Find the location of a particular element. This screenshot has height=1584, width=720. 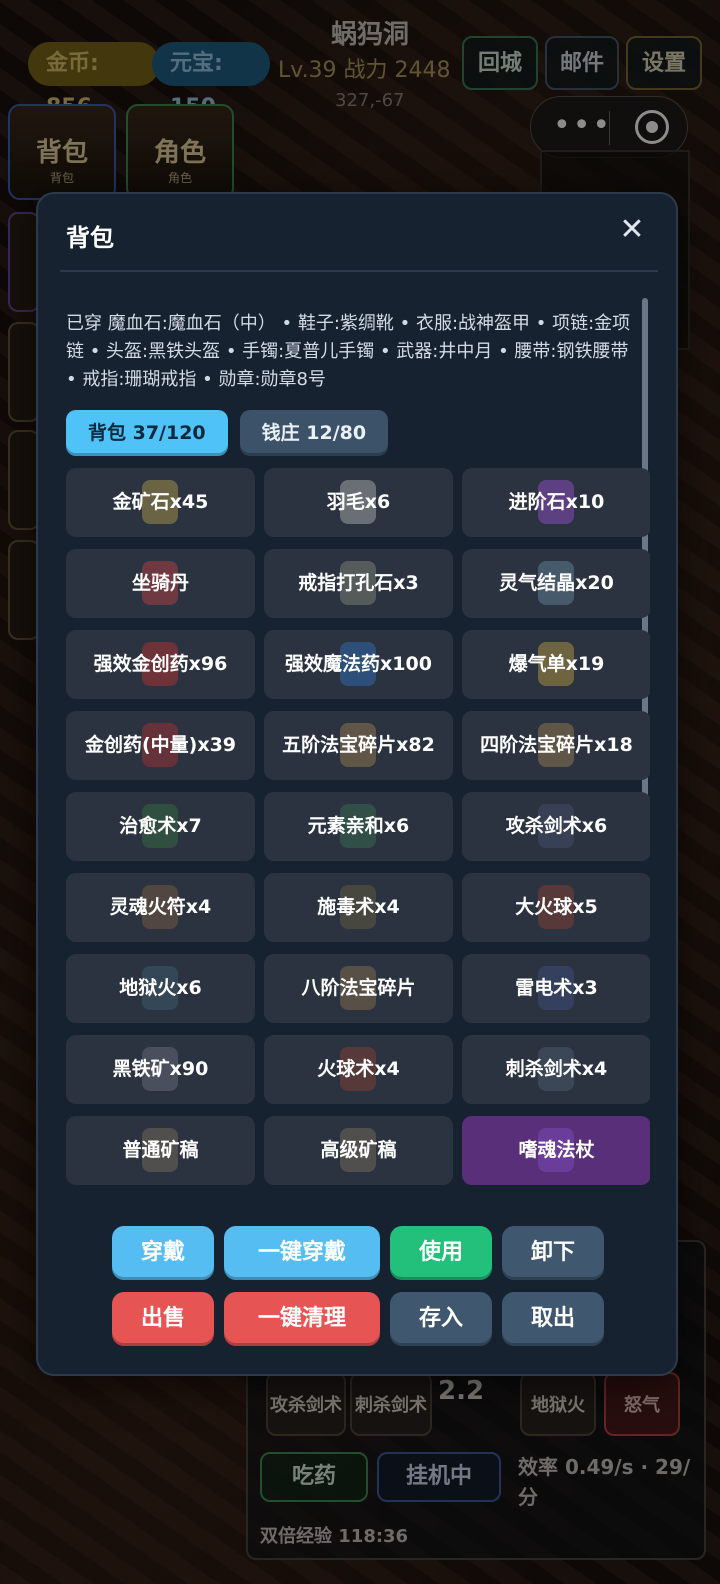

inventory-item: 治愈术x7 is located at coordinates (160, 826).